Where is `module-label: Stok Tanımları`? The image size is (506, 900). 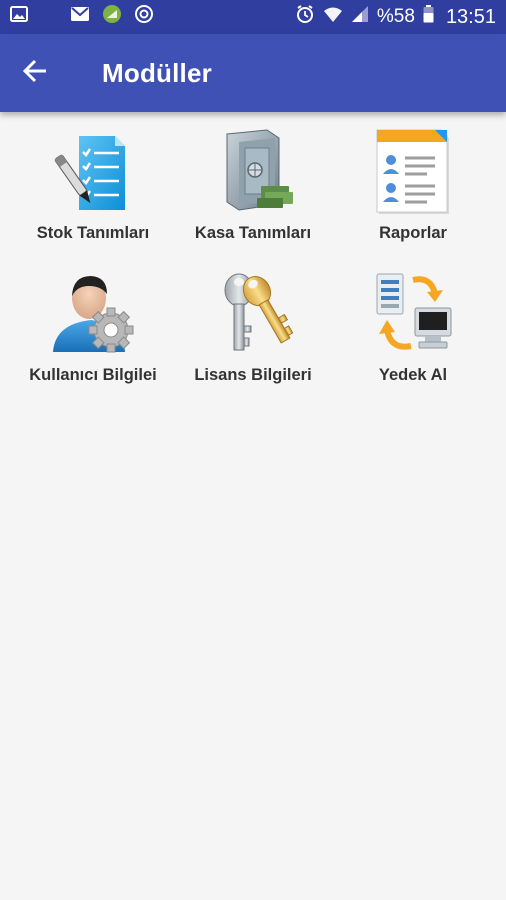 module-label: Stok Tanımları is located at coordinates (93, 233).